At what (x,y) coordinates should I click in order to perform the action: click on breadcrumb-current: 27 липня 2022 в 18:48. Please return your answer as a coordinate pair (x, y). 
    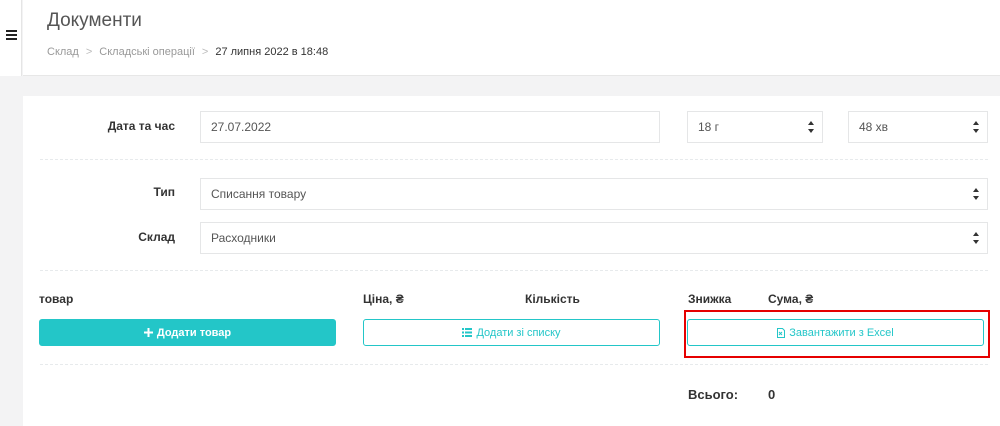
    Looking at the image, I should click on (272, 52).